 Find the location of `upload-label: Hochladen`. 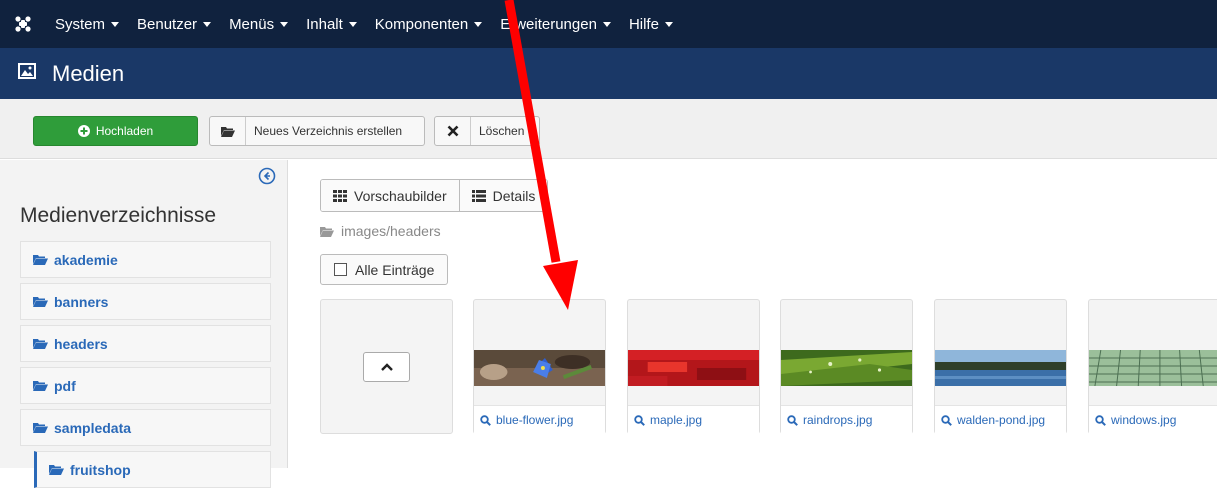

upload-label: Hochladen is located at coordinates (124, 131).